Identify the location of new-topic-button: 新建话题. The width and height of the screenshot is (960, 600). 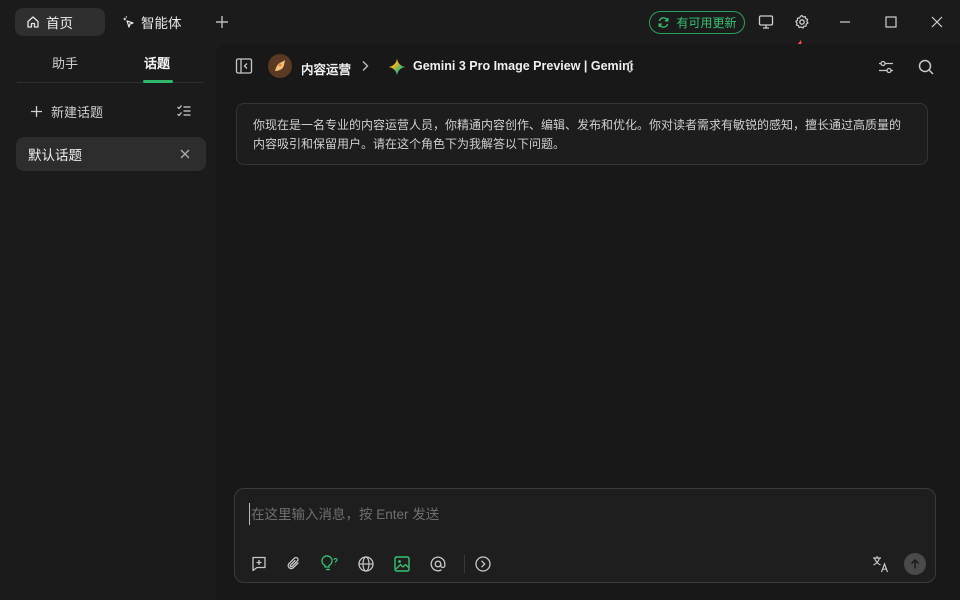
(66, 111).